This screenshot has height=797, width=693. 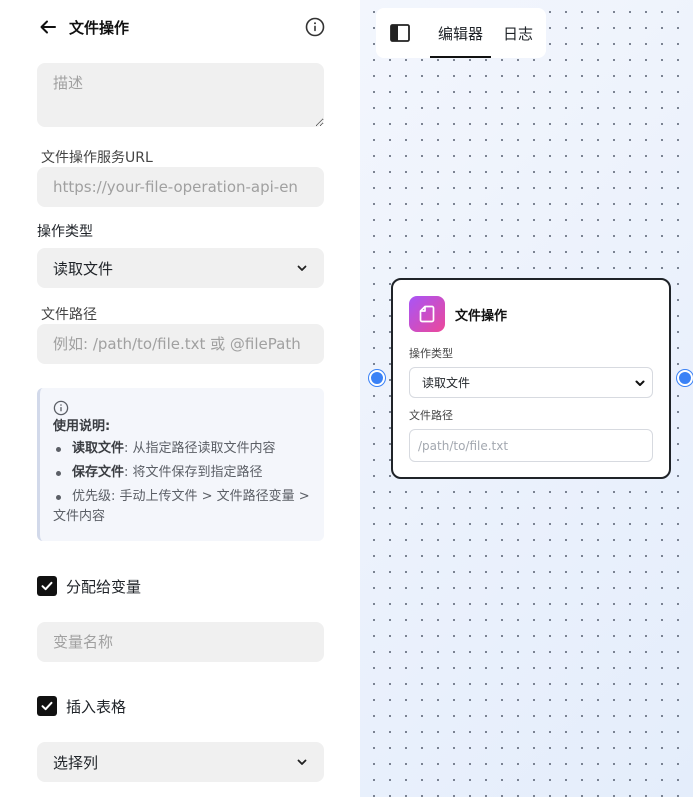 What do you see at coordinates (82, 426) in the screenshot?
I see `usage-note-heading: 使用说明:` at bounding box center [82, 426].